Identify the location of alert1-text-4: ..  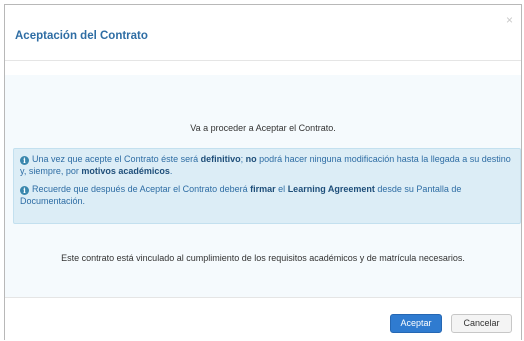
(171, 171).